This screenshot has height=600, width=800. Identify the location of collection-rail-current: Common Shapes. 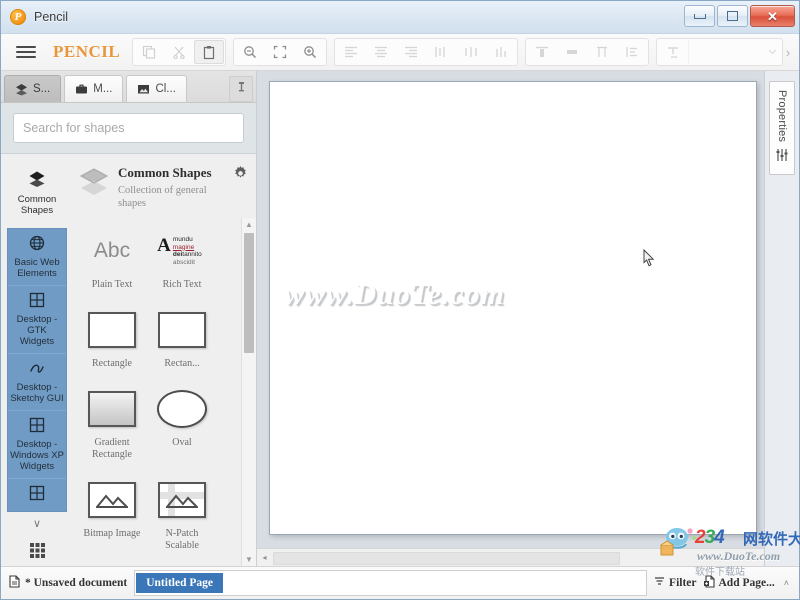
(37, 195).